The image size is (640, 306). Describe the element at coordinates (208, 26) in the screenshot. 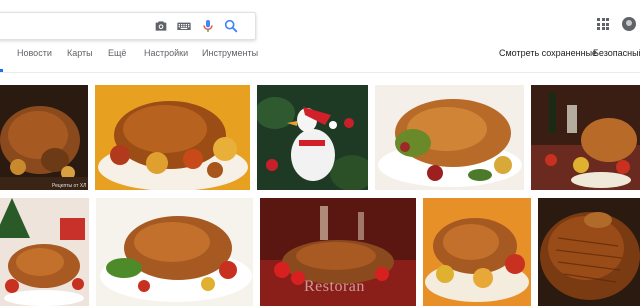

I see `microphone-icon` at that location.